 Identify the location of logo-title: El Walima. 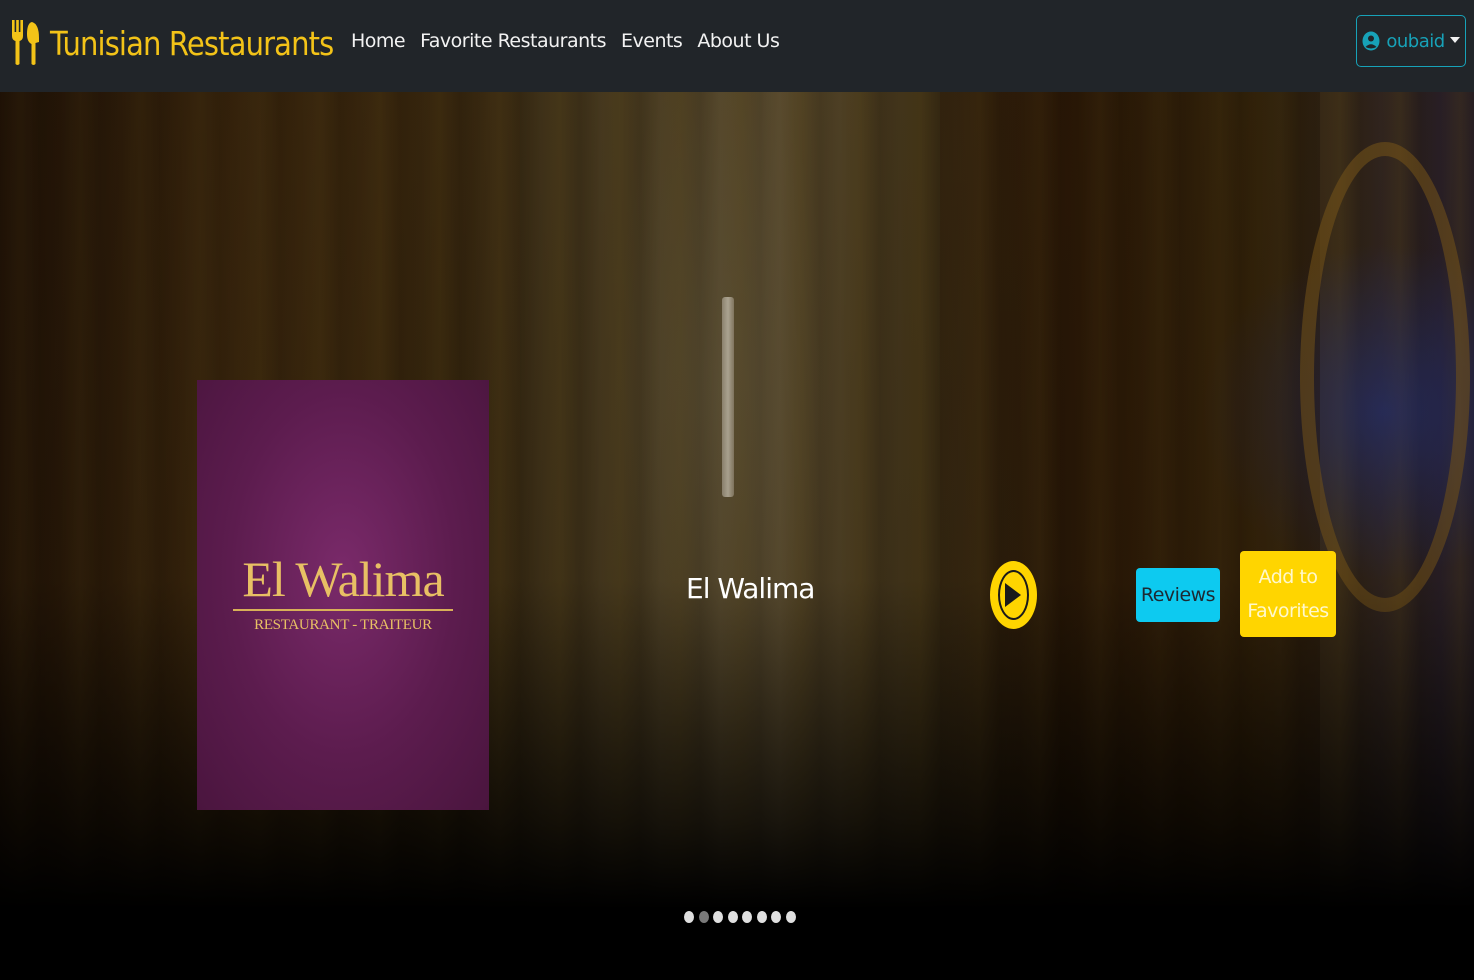
(343, 579).